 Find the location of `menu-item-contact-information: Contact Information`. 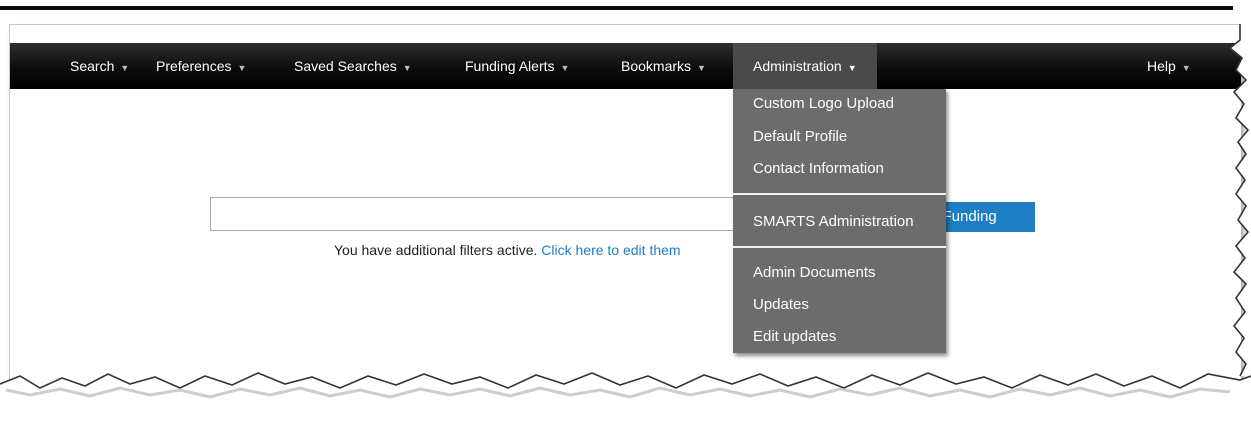

menu-item-contact-information: Contact Information is located at coordinates (818, 168).